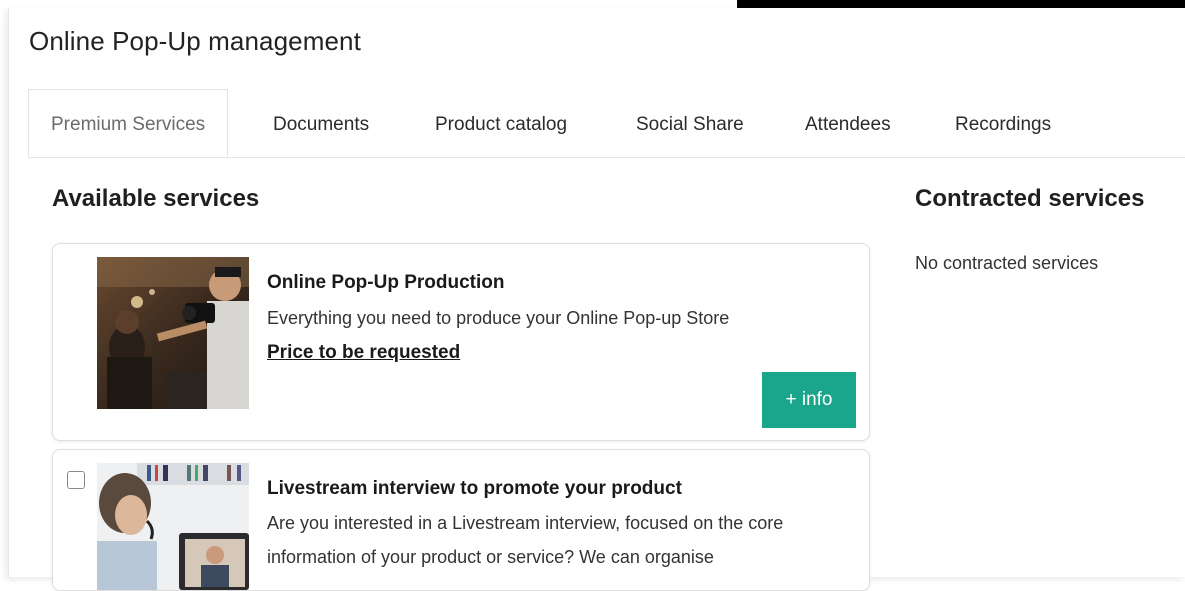  What do you see at coordinates (321, 123) in the screenshot?
I see `tab-documents: Documents` at bounding box center [321, 123].